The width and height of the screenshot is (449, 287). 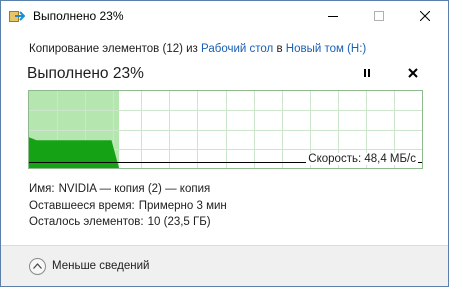 I want to click on cancel-icon, so click(x=413, y=74).